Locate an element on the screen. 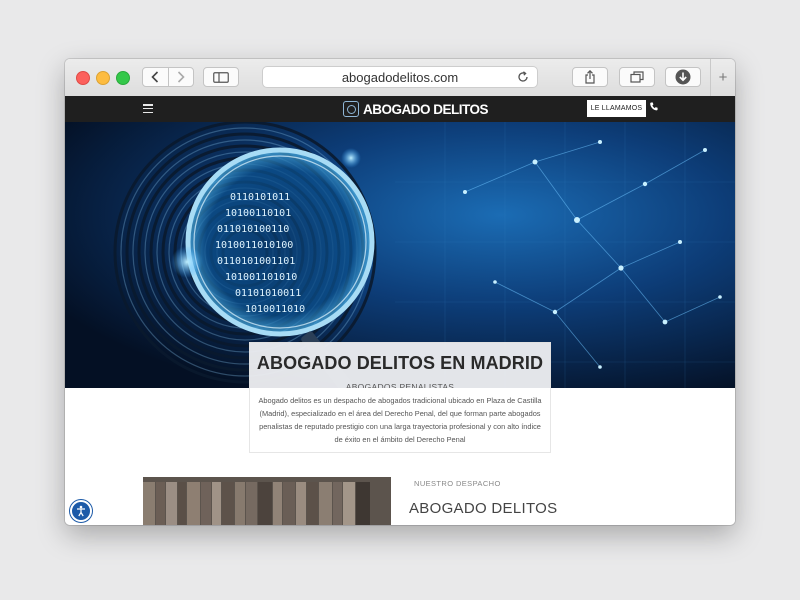 The height and width of the screenshot is (600, 800). binary-line-8: 1010011010 is located at coordinates (275, 309).